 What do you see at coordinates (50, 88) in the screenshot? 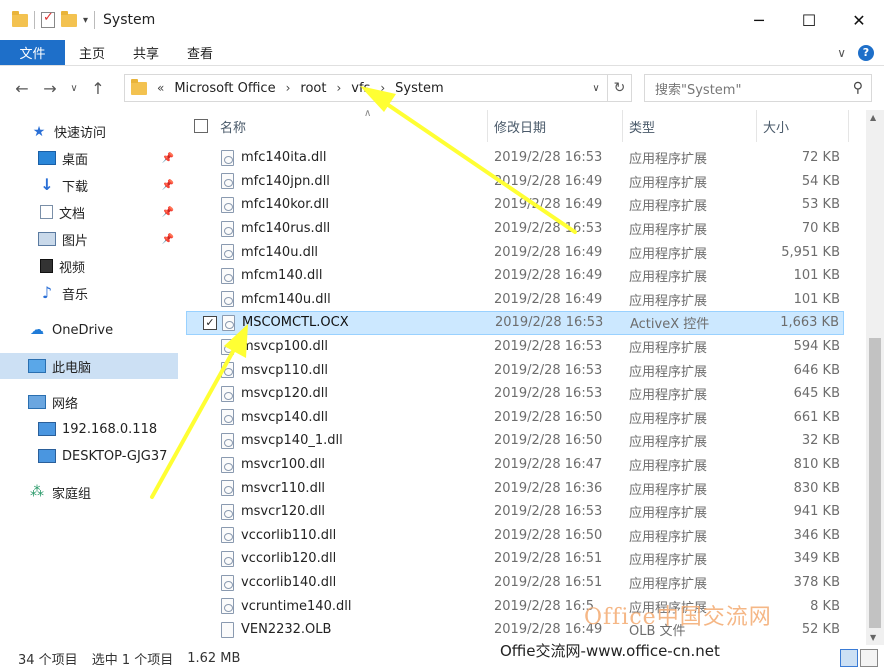
I see `forward-button: →` at bounding box center [50, 88].